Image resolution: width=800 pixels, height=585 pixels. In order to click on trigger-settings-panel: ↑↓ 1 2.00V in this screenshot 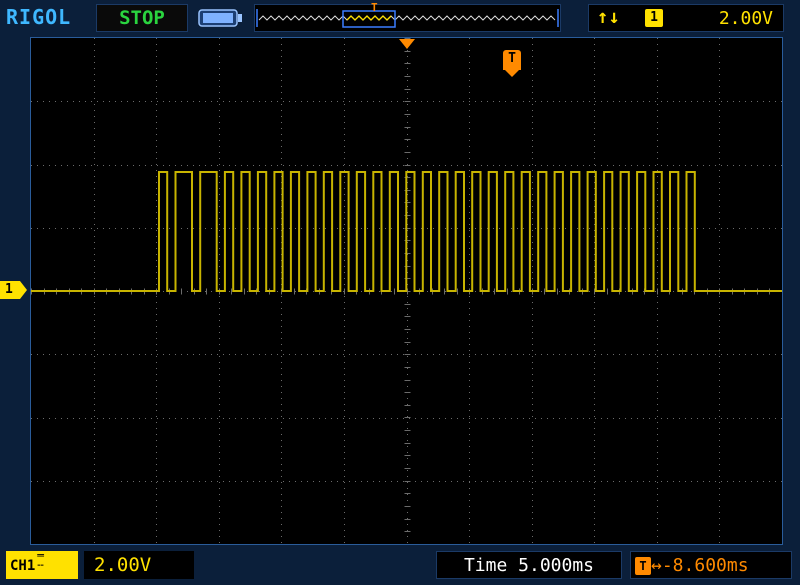, I will do `click(686, 18)`.